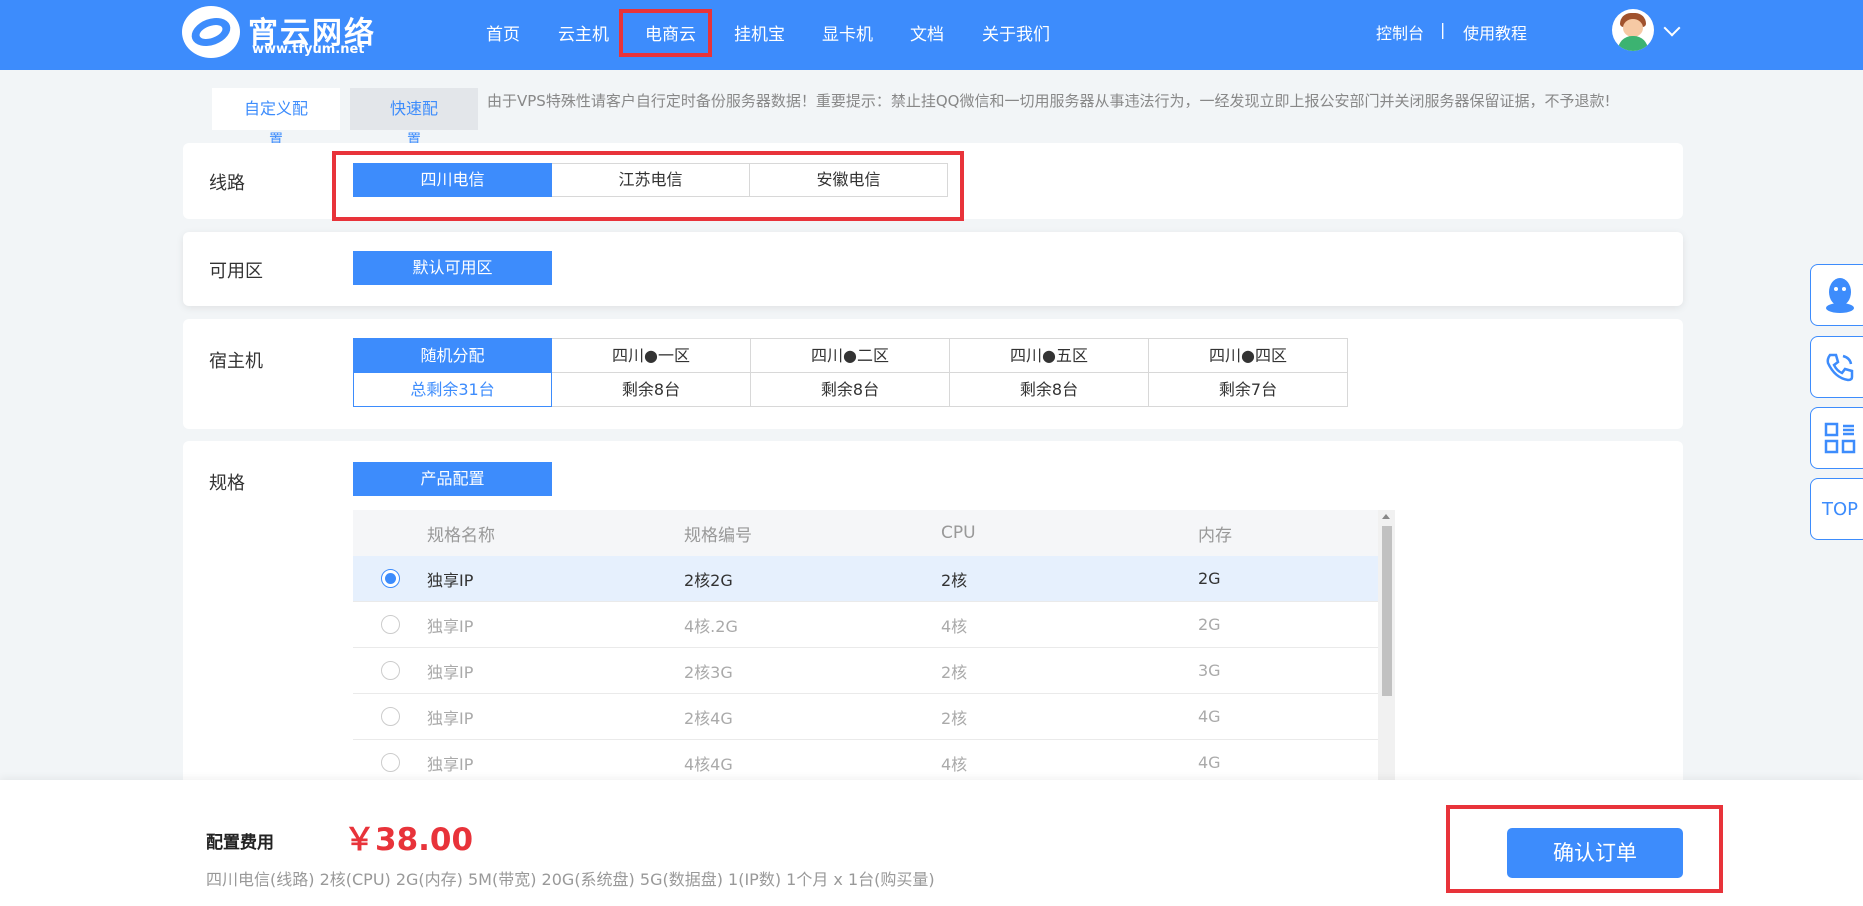 The width and height of the screenshot is (1863, 906). What do you see at coordinates (1387, 611) in the screenshot?
I see `scroll-thumb` at bounding box center [1387, 611].